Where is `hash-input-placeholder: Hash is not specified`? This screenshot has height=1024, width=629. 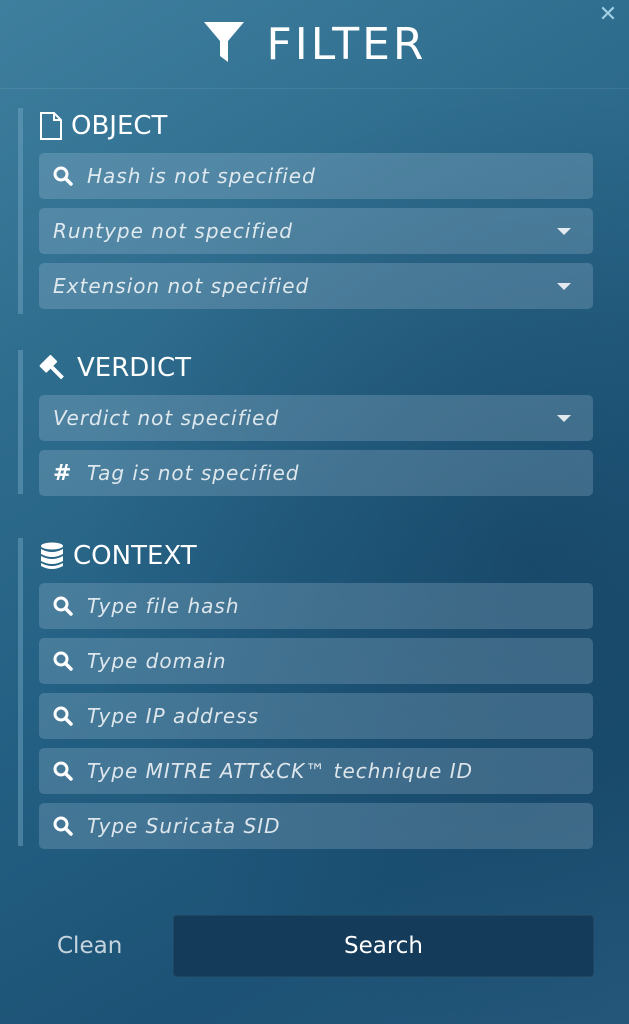
hash-input-placeholder: Hash is not specified is located at coordinates (201, 176).